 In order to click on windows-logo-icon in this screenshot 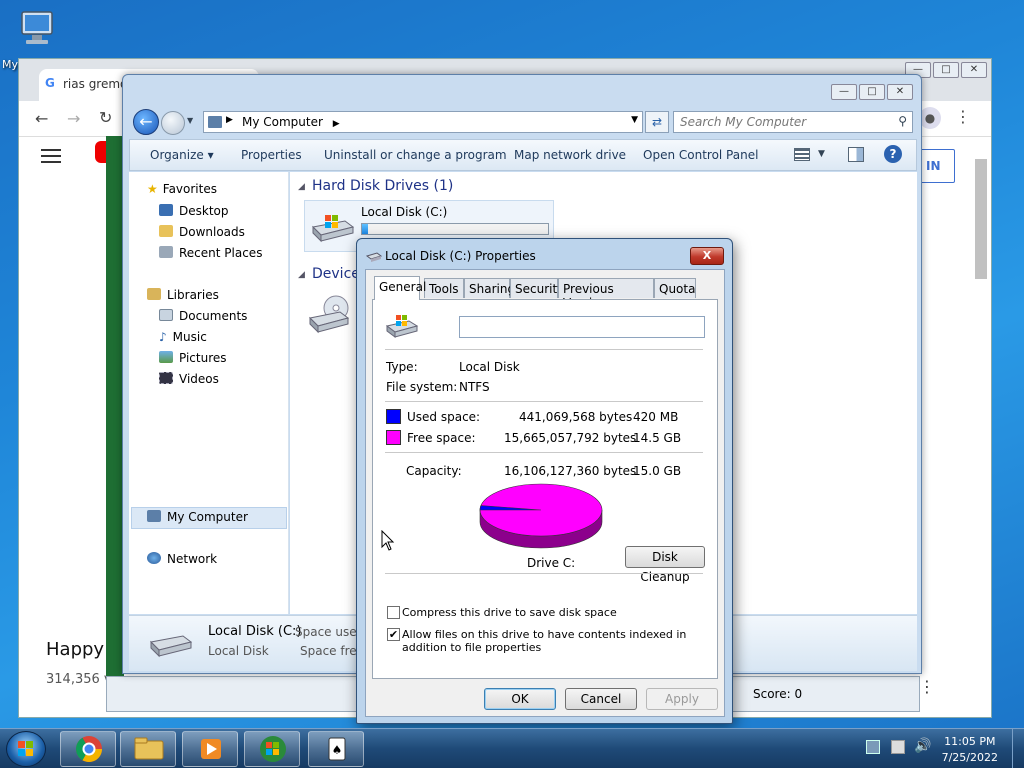, I will do `click(25, 748)`.